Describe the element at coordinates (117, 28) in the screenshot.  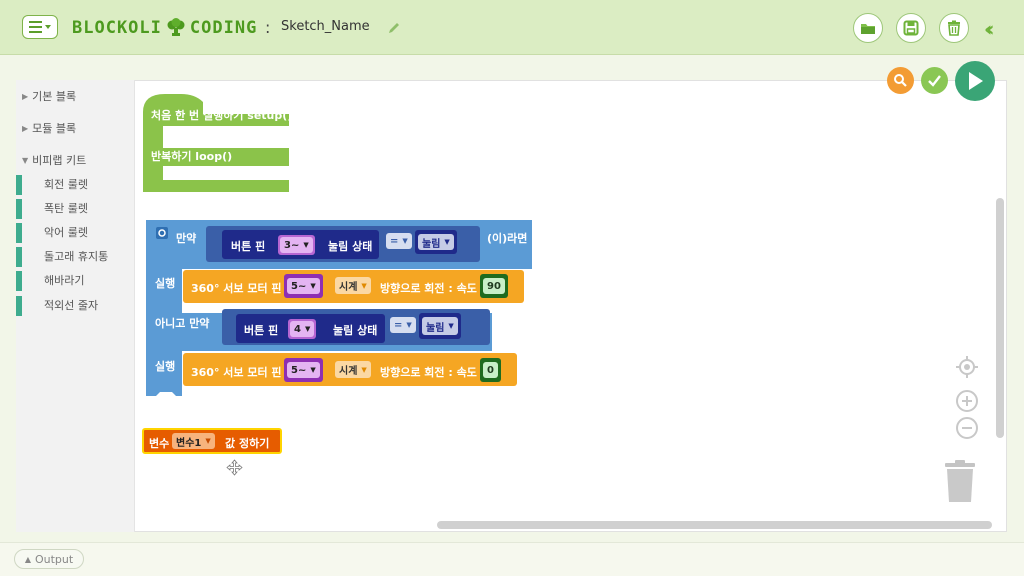
I see `logo-text: BLOCKOLI` at that location.